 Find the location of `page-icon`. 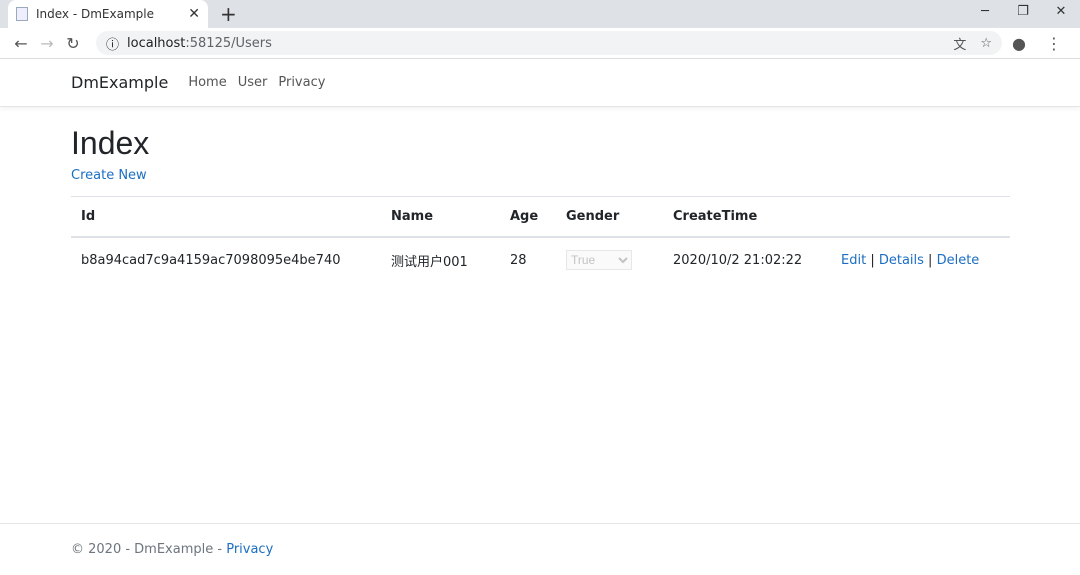

page-icon is located at coordinates (22, 14).